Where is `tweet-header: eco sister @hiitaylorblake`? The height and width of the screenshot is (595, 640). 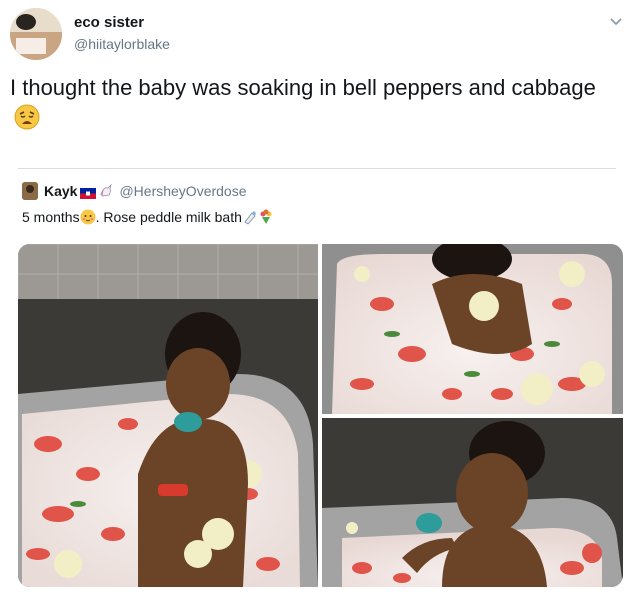 tweet-header: eco sister @hiitaylorblake is located at coordinates (320, 34).